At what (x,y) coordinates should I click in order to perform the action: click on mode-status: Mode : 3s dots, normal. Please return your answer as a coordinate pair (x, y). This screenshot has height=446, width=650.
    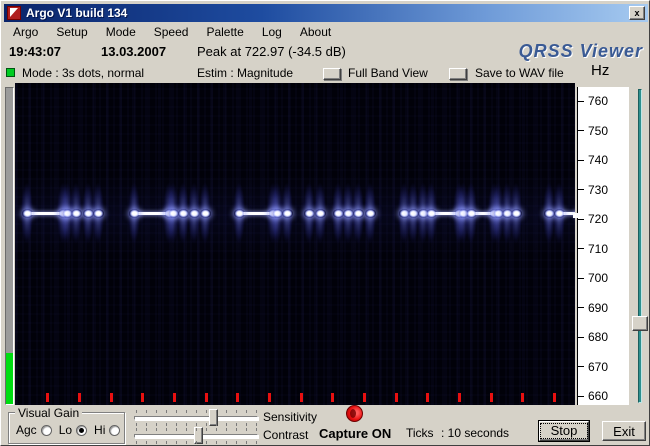
    Looking at the image, I should click on (83, 73).